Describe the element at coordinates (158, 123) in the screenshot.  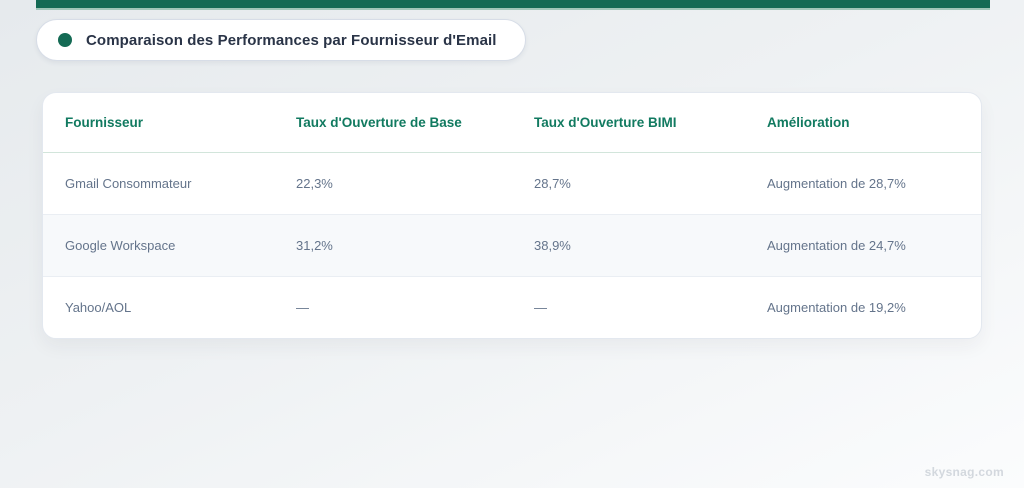
I see `column-header-provider: Fournisseur` at that location.